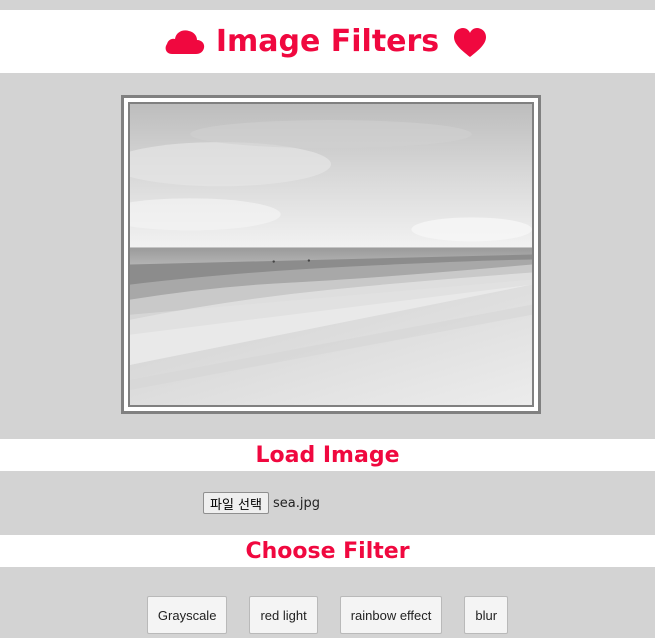 The width and height of the screenshot is (655, 638). I want to click on rainbow-effect-button: rainbow effect, so click(391, 615).